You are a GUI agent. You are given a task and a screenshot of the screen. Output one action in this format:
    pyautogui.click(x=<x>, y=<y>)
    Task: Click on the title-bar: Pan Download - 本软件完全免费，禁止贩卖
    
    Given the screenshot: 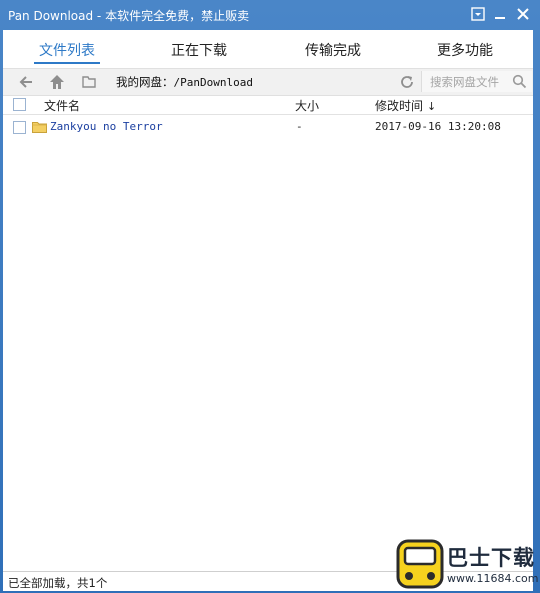 What is the action you would take?
    pyautogui.click(x=270, y=15)
    